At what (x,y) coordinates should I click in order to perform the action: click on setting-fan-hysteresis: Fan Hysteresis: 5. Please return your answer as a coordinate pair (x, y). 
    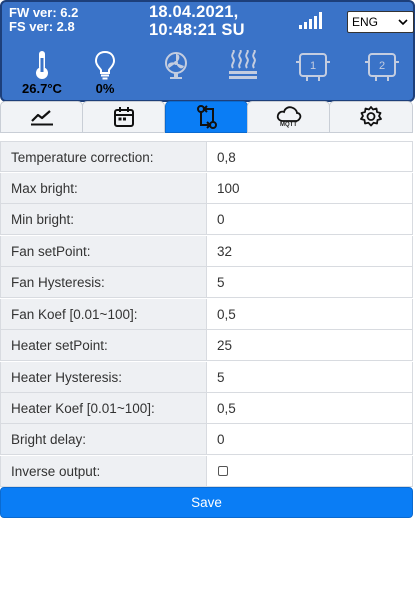
    Looking at the image, I should click on (206, 282).